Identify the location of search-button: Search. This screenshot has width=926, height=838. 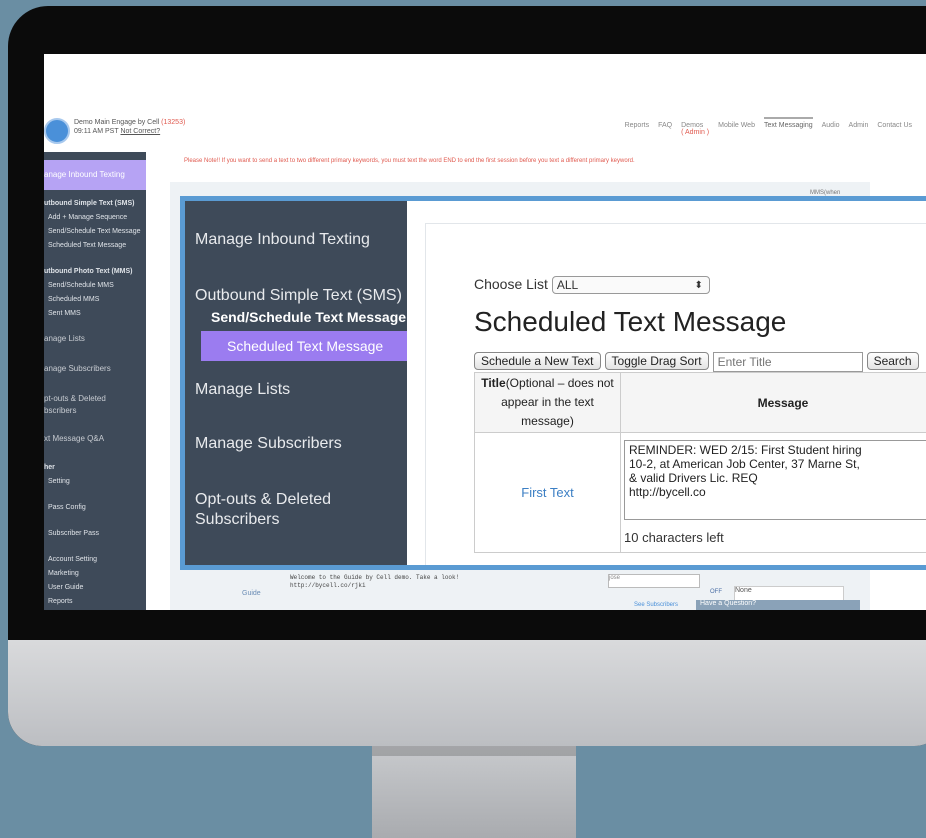
(892, 361).